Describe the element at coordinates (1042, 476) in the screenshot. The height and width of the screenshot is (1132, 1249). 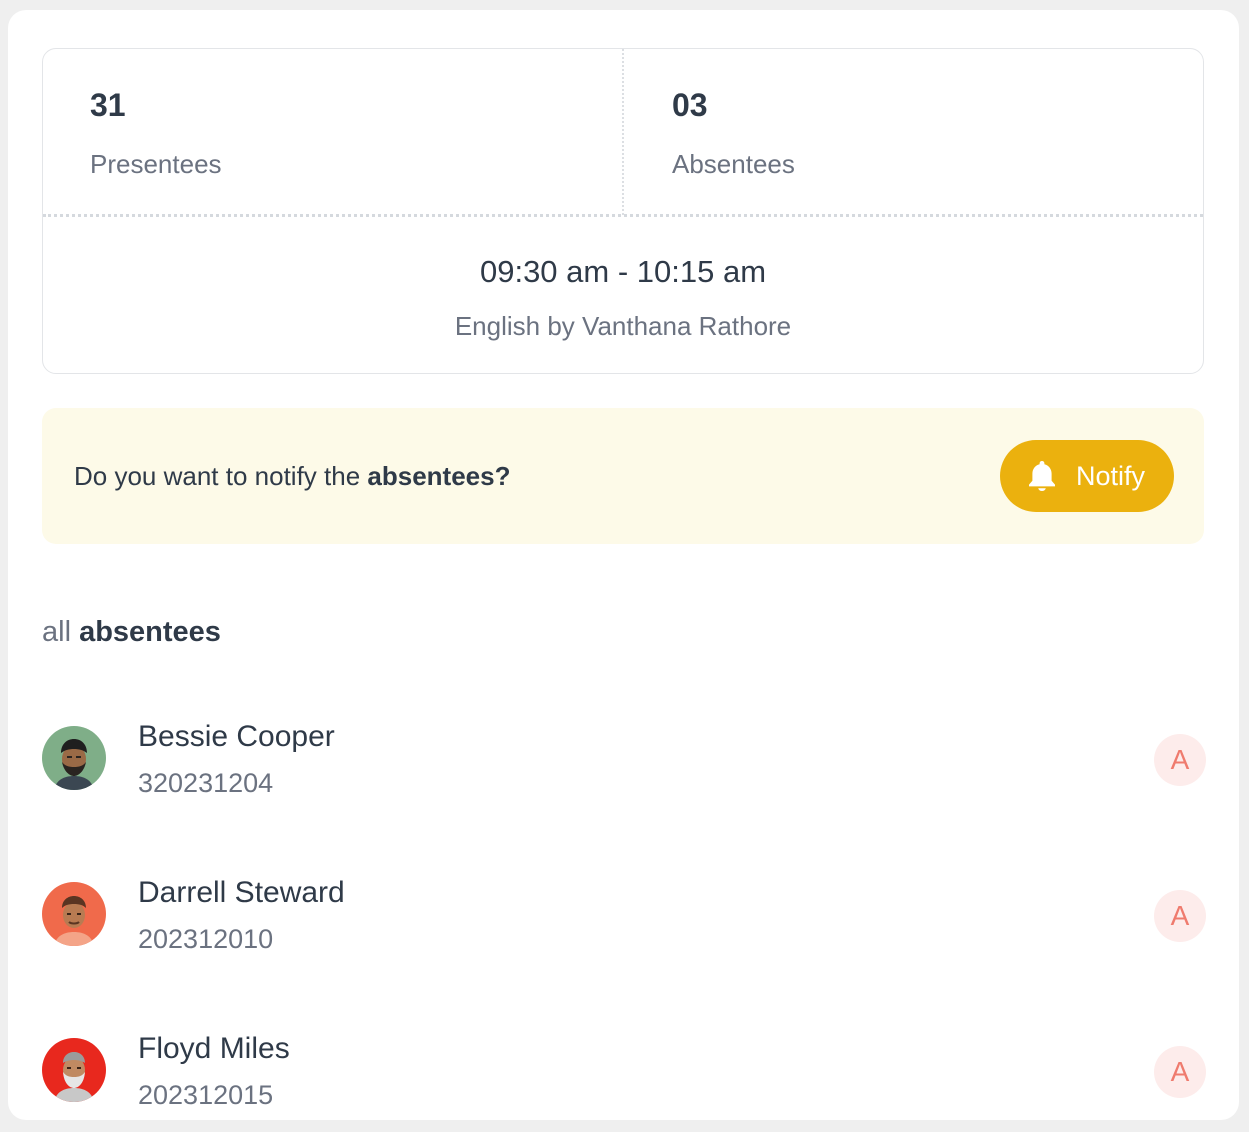
I see `bell-icon` at that location.